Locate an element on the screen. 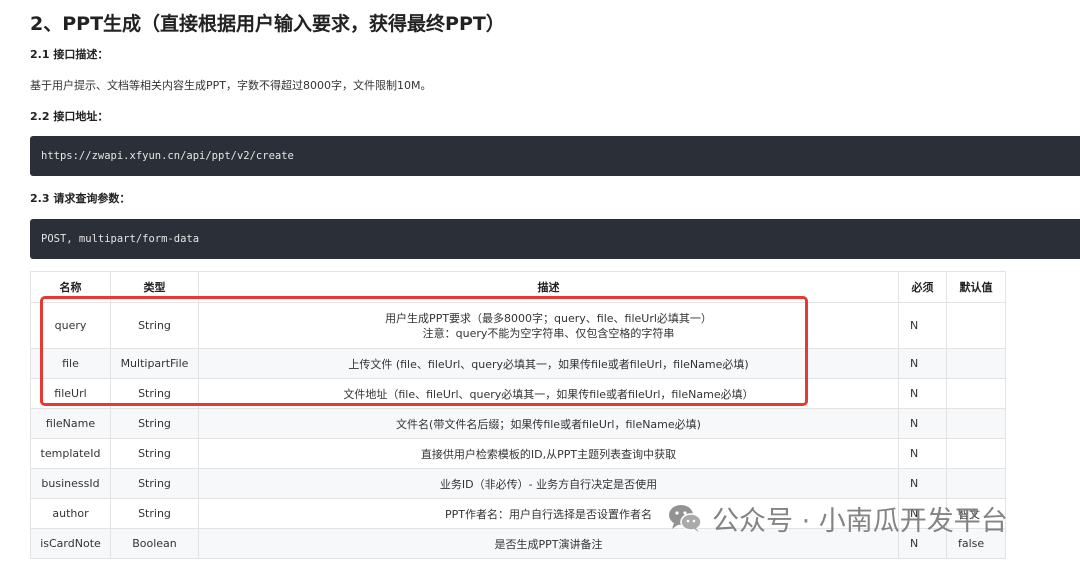 This screenshot has width=1080, height=561. column-header-required: 必须 is located at coordinates (922, 287).